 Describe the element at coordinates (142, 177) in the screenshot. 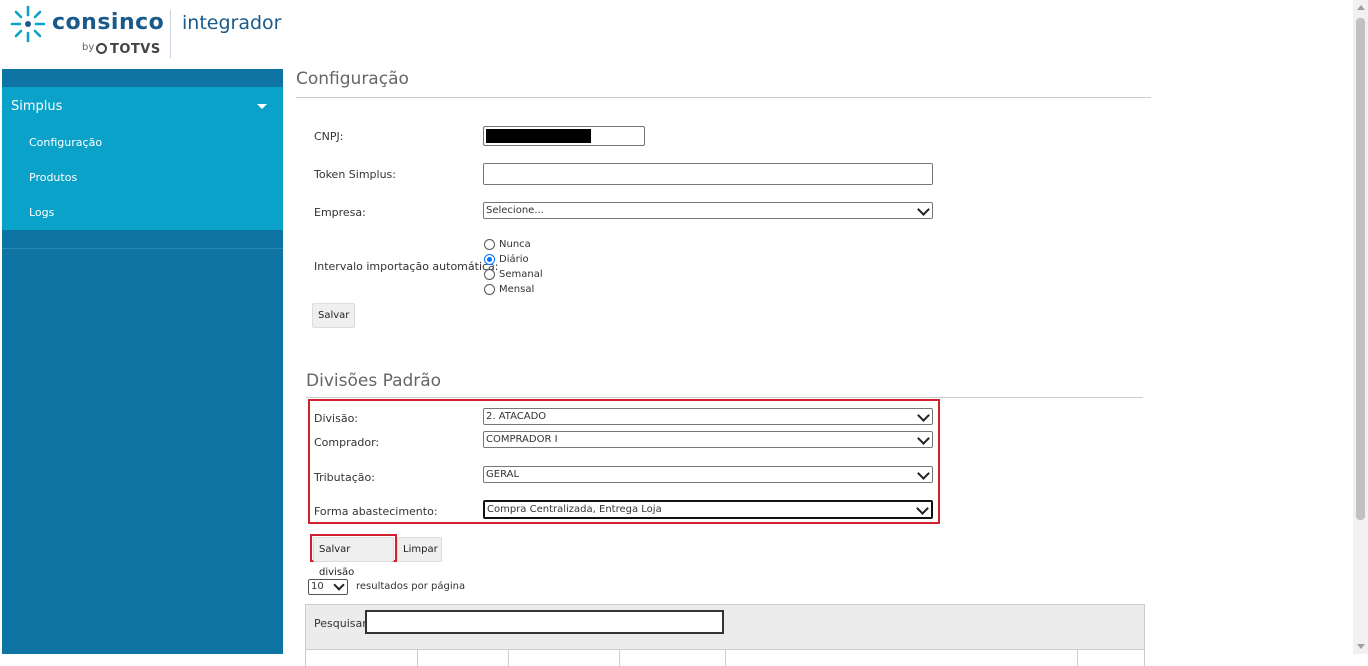

I see `sidebar-item-produtos: Produtos` at that location.